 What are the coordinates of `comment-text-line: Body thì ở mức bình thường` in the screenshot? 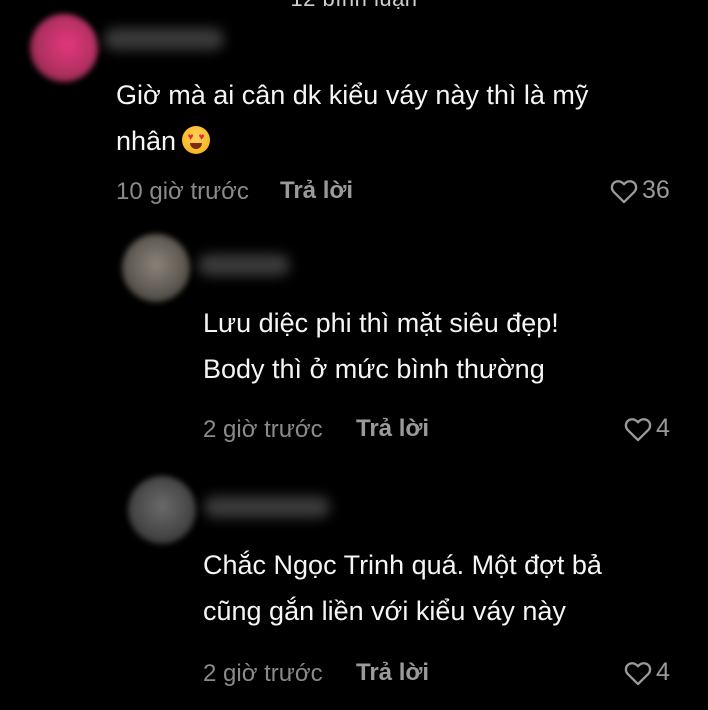 It's located at (374, 369).